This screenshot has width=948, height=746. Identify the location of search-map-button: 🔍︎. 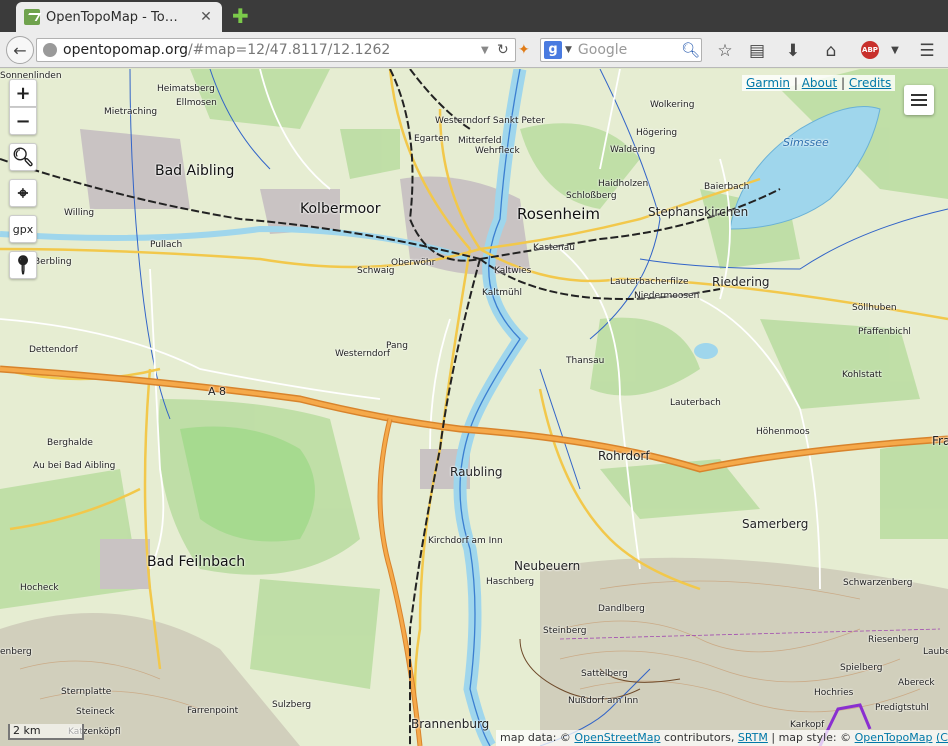
(23, 157).